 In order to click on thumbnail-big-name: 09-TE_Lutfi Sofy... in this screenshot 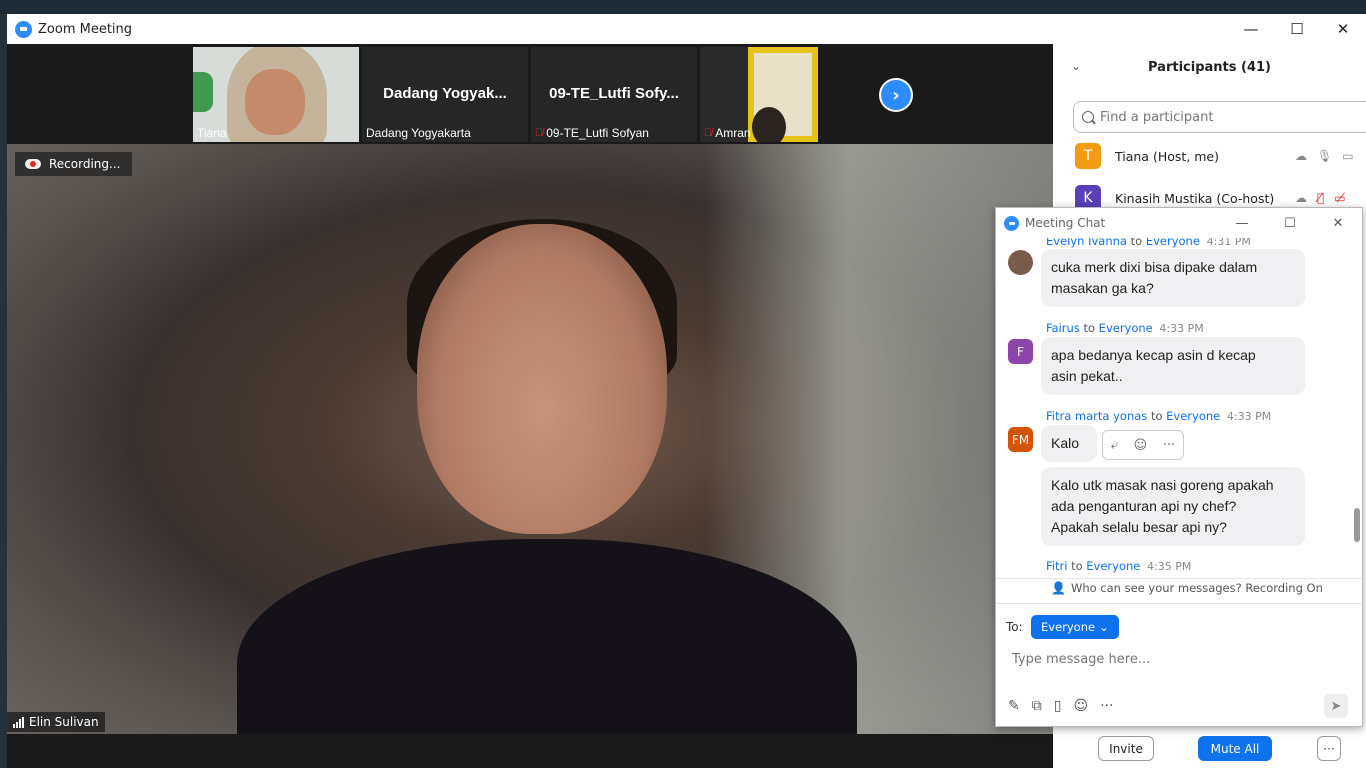, I will do `click(614, 93)`.